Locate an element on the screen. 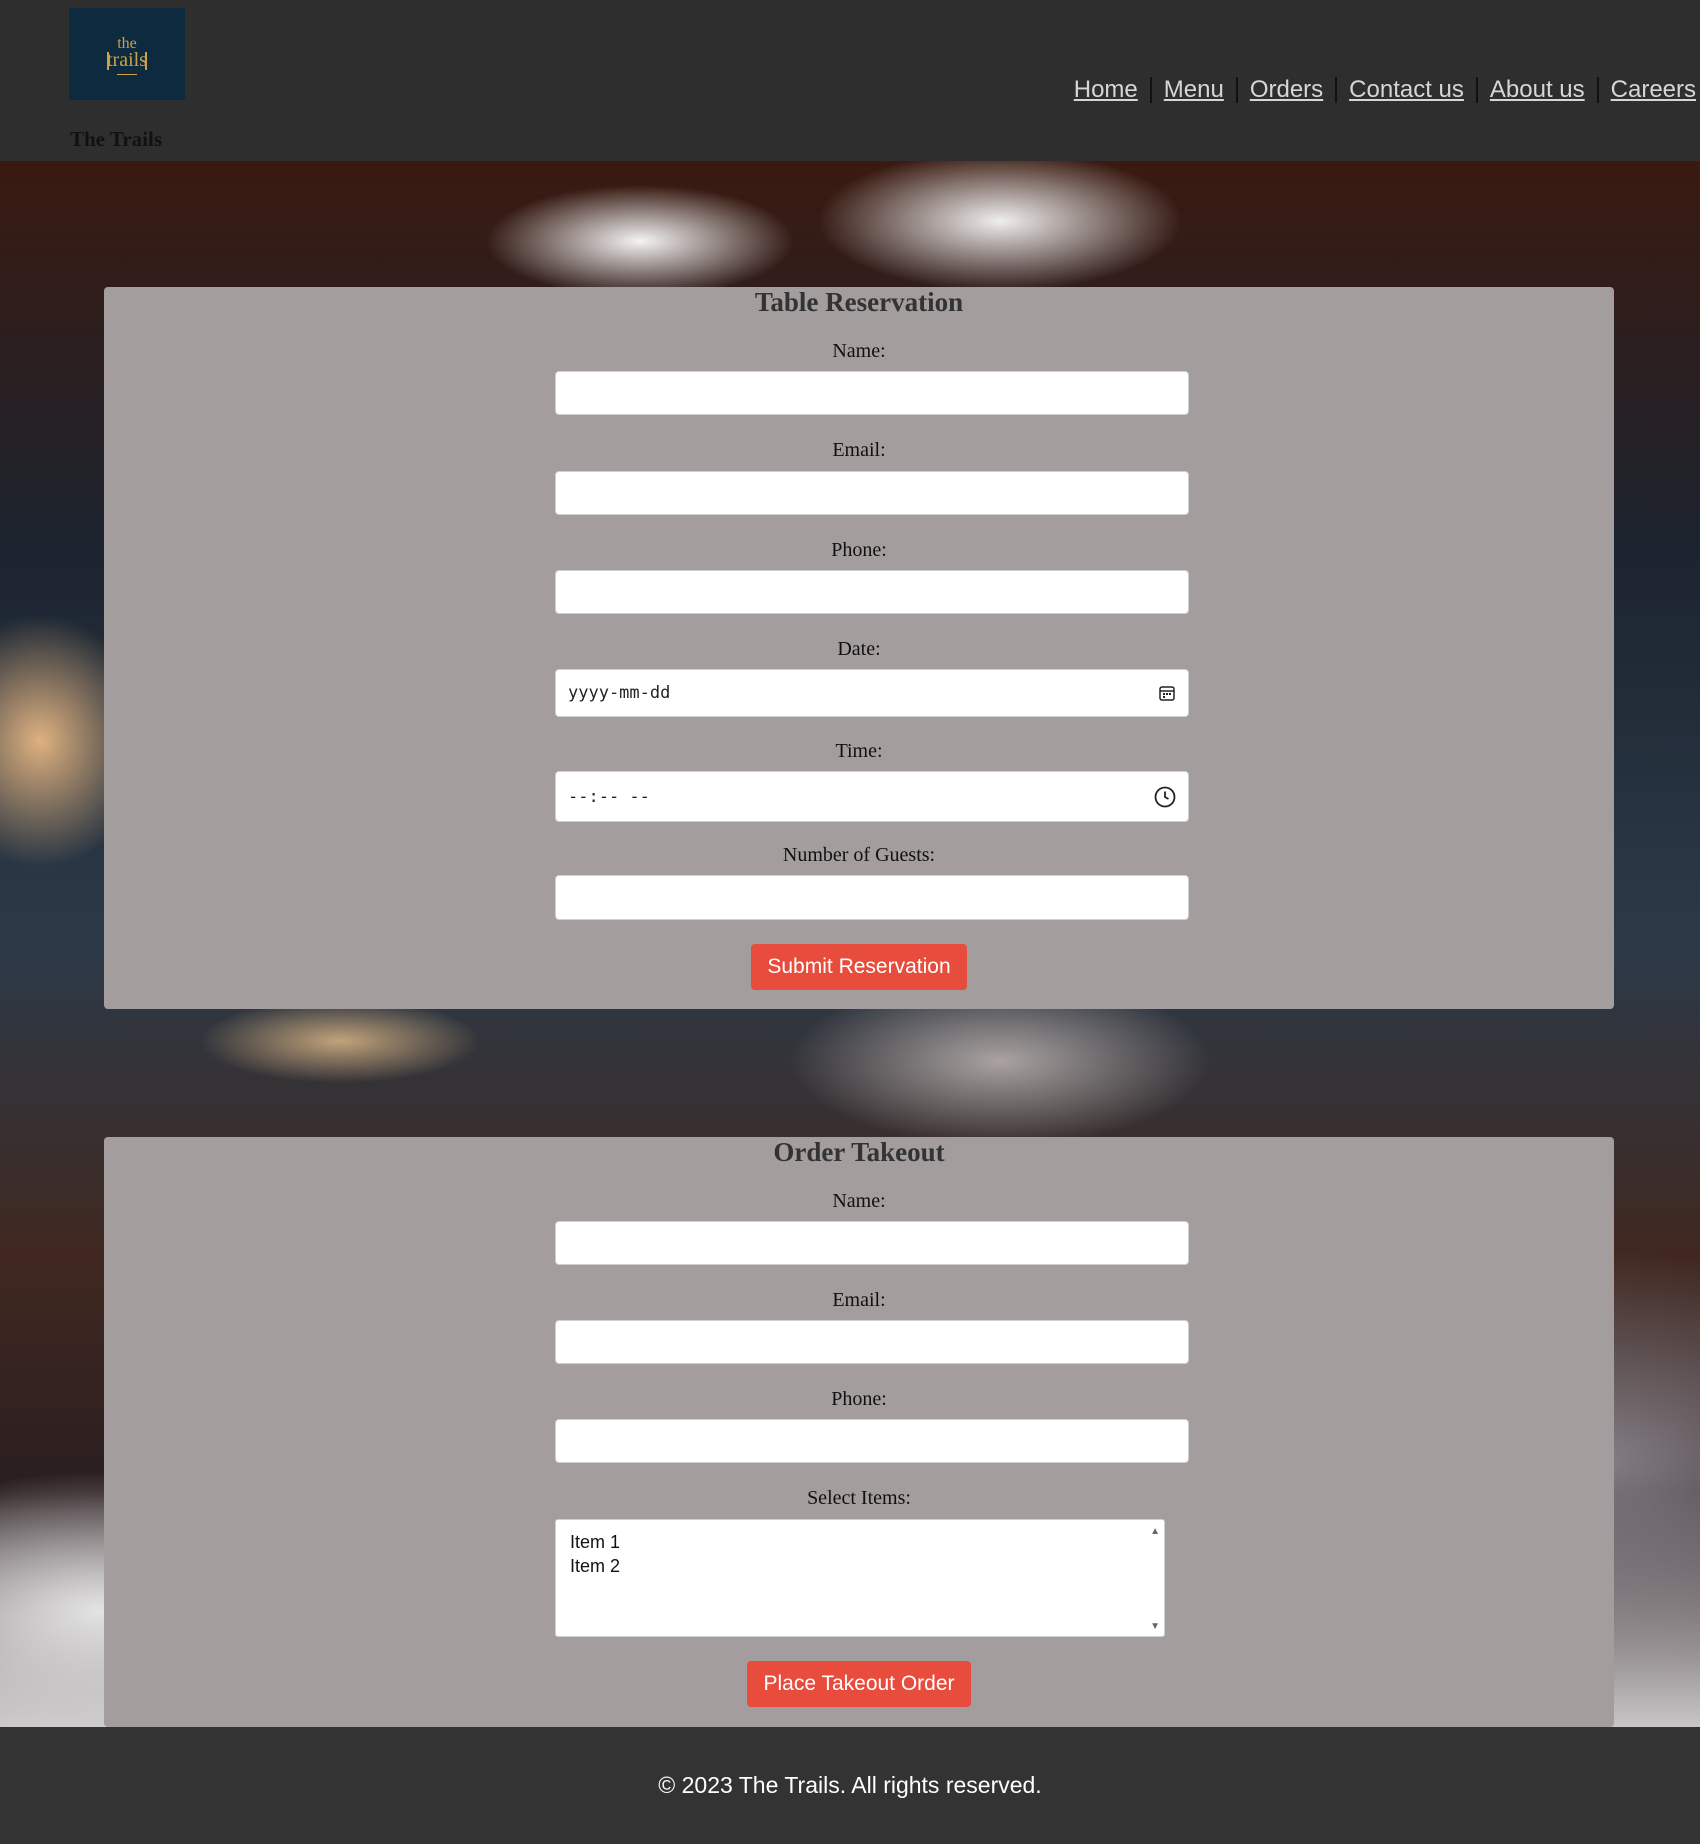 This screenshot has height=1844, width=1700. nav-menu-link: Menu is located at coordinates (1194, 90).